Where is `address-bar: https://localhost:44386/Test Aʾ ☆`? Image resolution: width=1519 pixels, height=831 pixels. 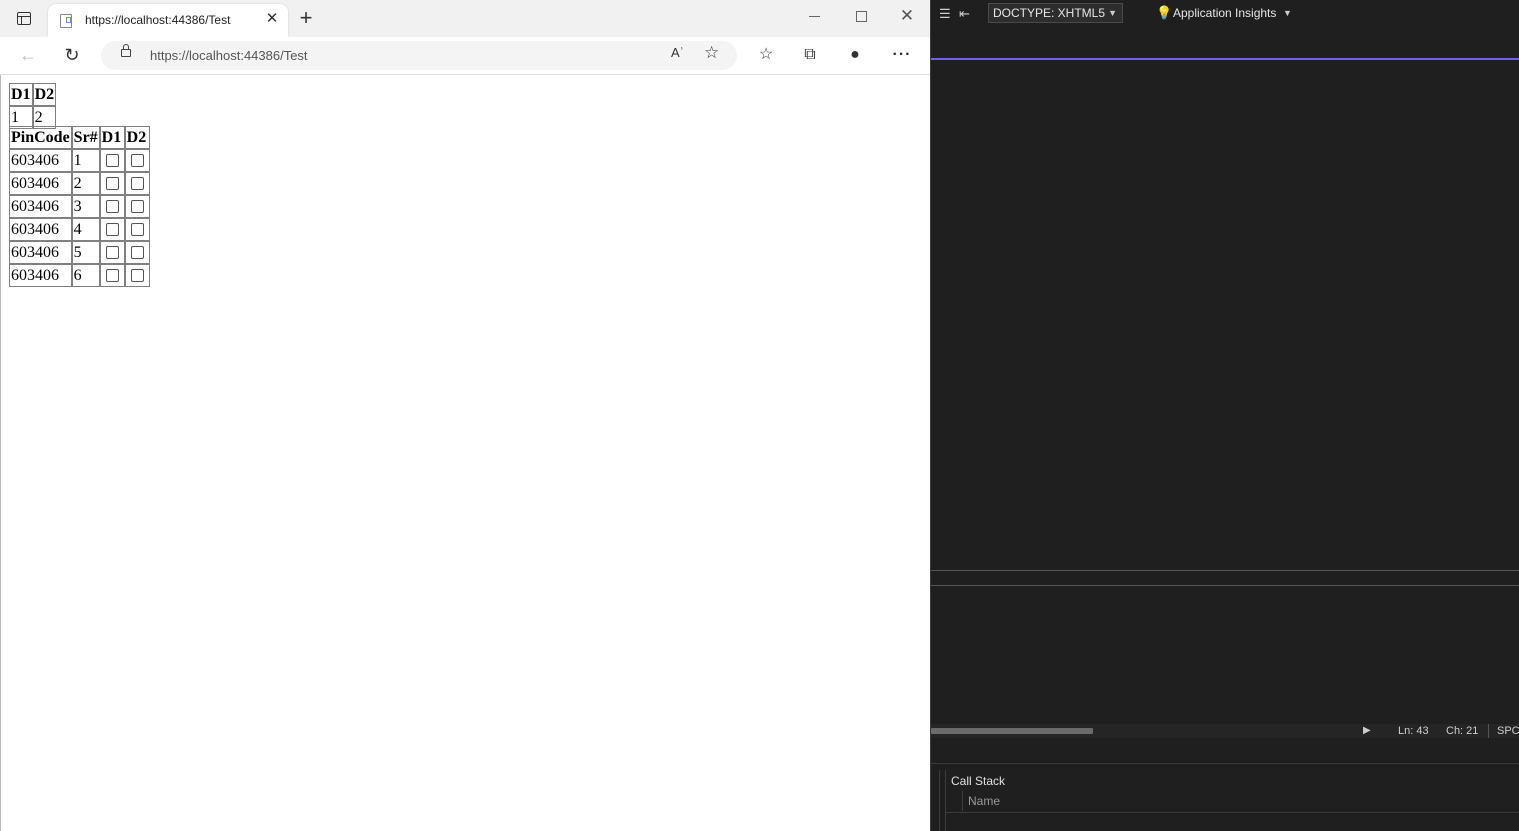 address-bar: https://localhost:44386/Test Aʾ ☆ is located at coordinates (419, 55).